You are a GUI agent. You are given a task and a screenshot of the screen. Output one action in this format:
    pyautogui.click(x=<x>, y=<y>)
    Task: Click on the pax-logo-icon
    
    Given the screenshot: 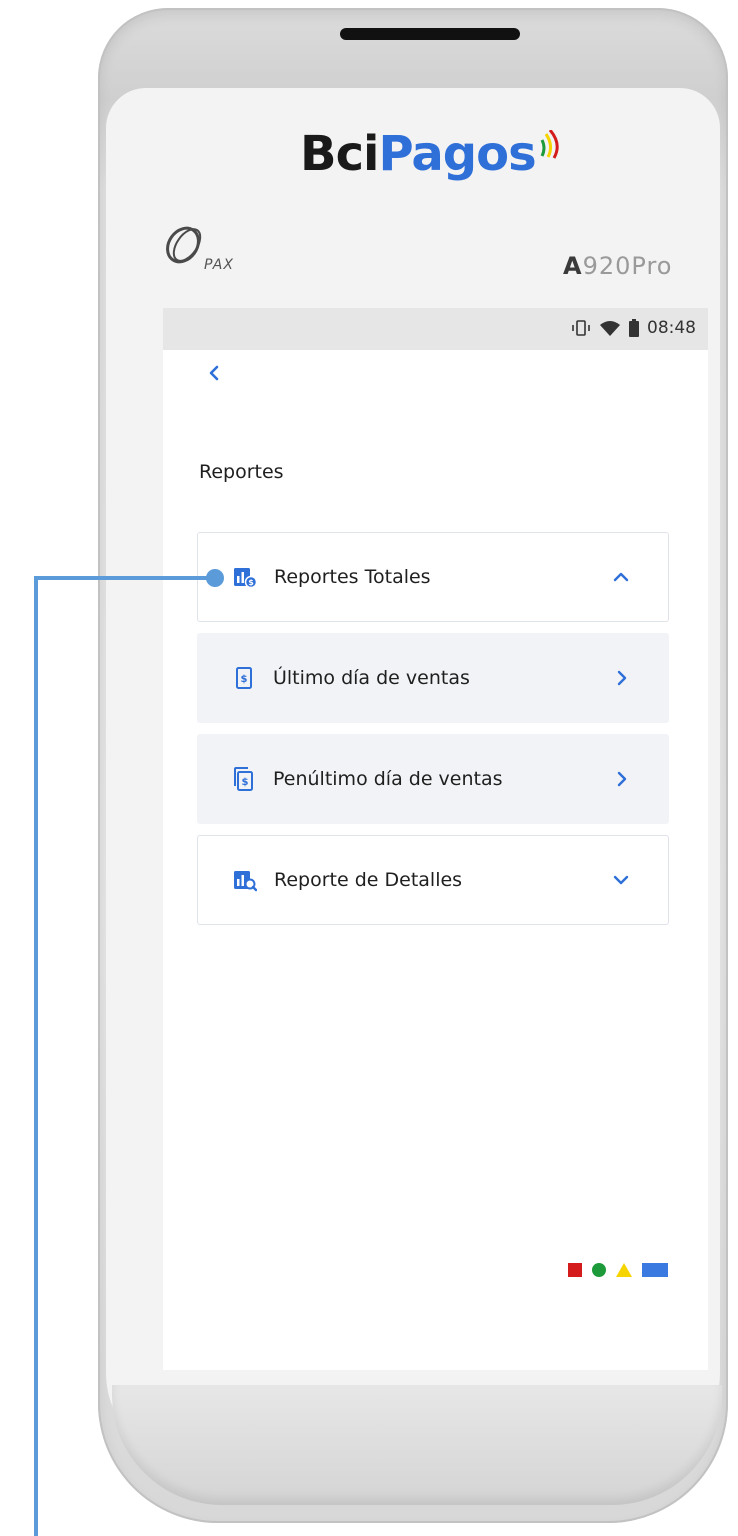 What is the action you would take?
    pyautogui.click(x=184, y=245)
    